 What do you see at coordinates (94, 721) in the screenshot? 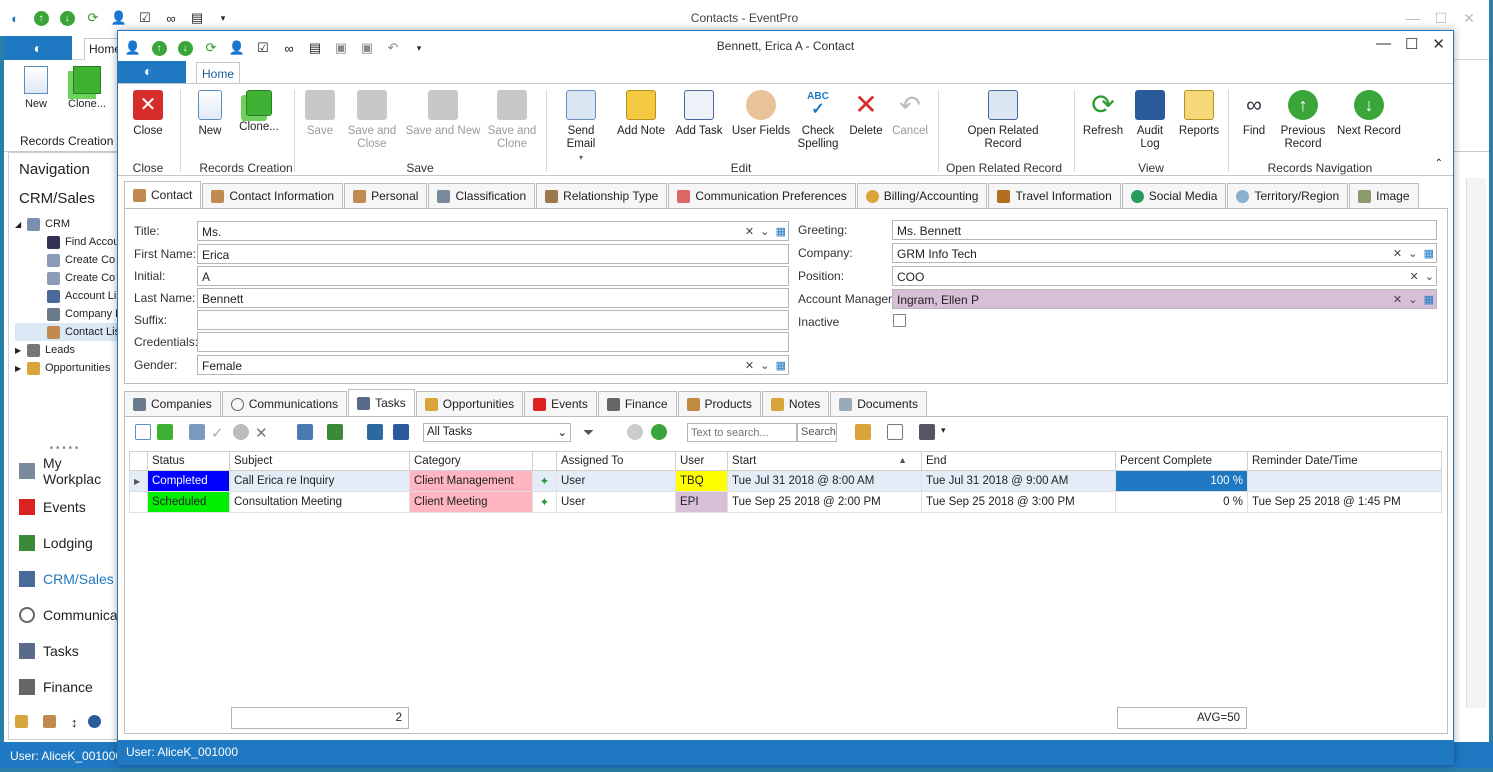
I see `globe-icon` at bounding box center [94, 721].